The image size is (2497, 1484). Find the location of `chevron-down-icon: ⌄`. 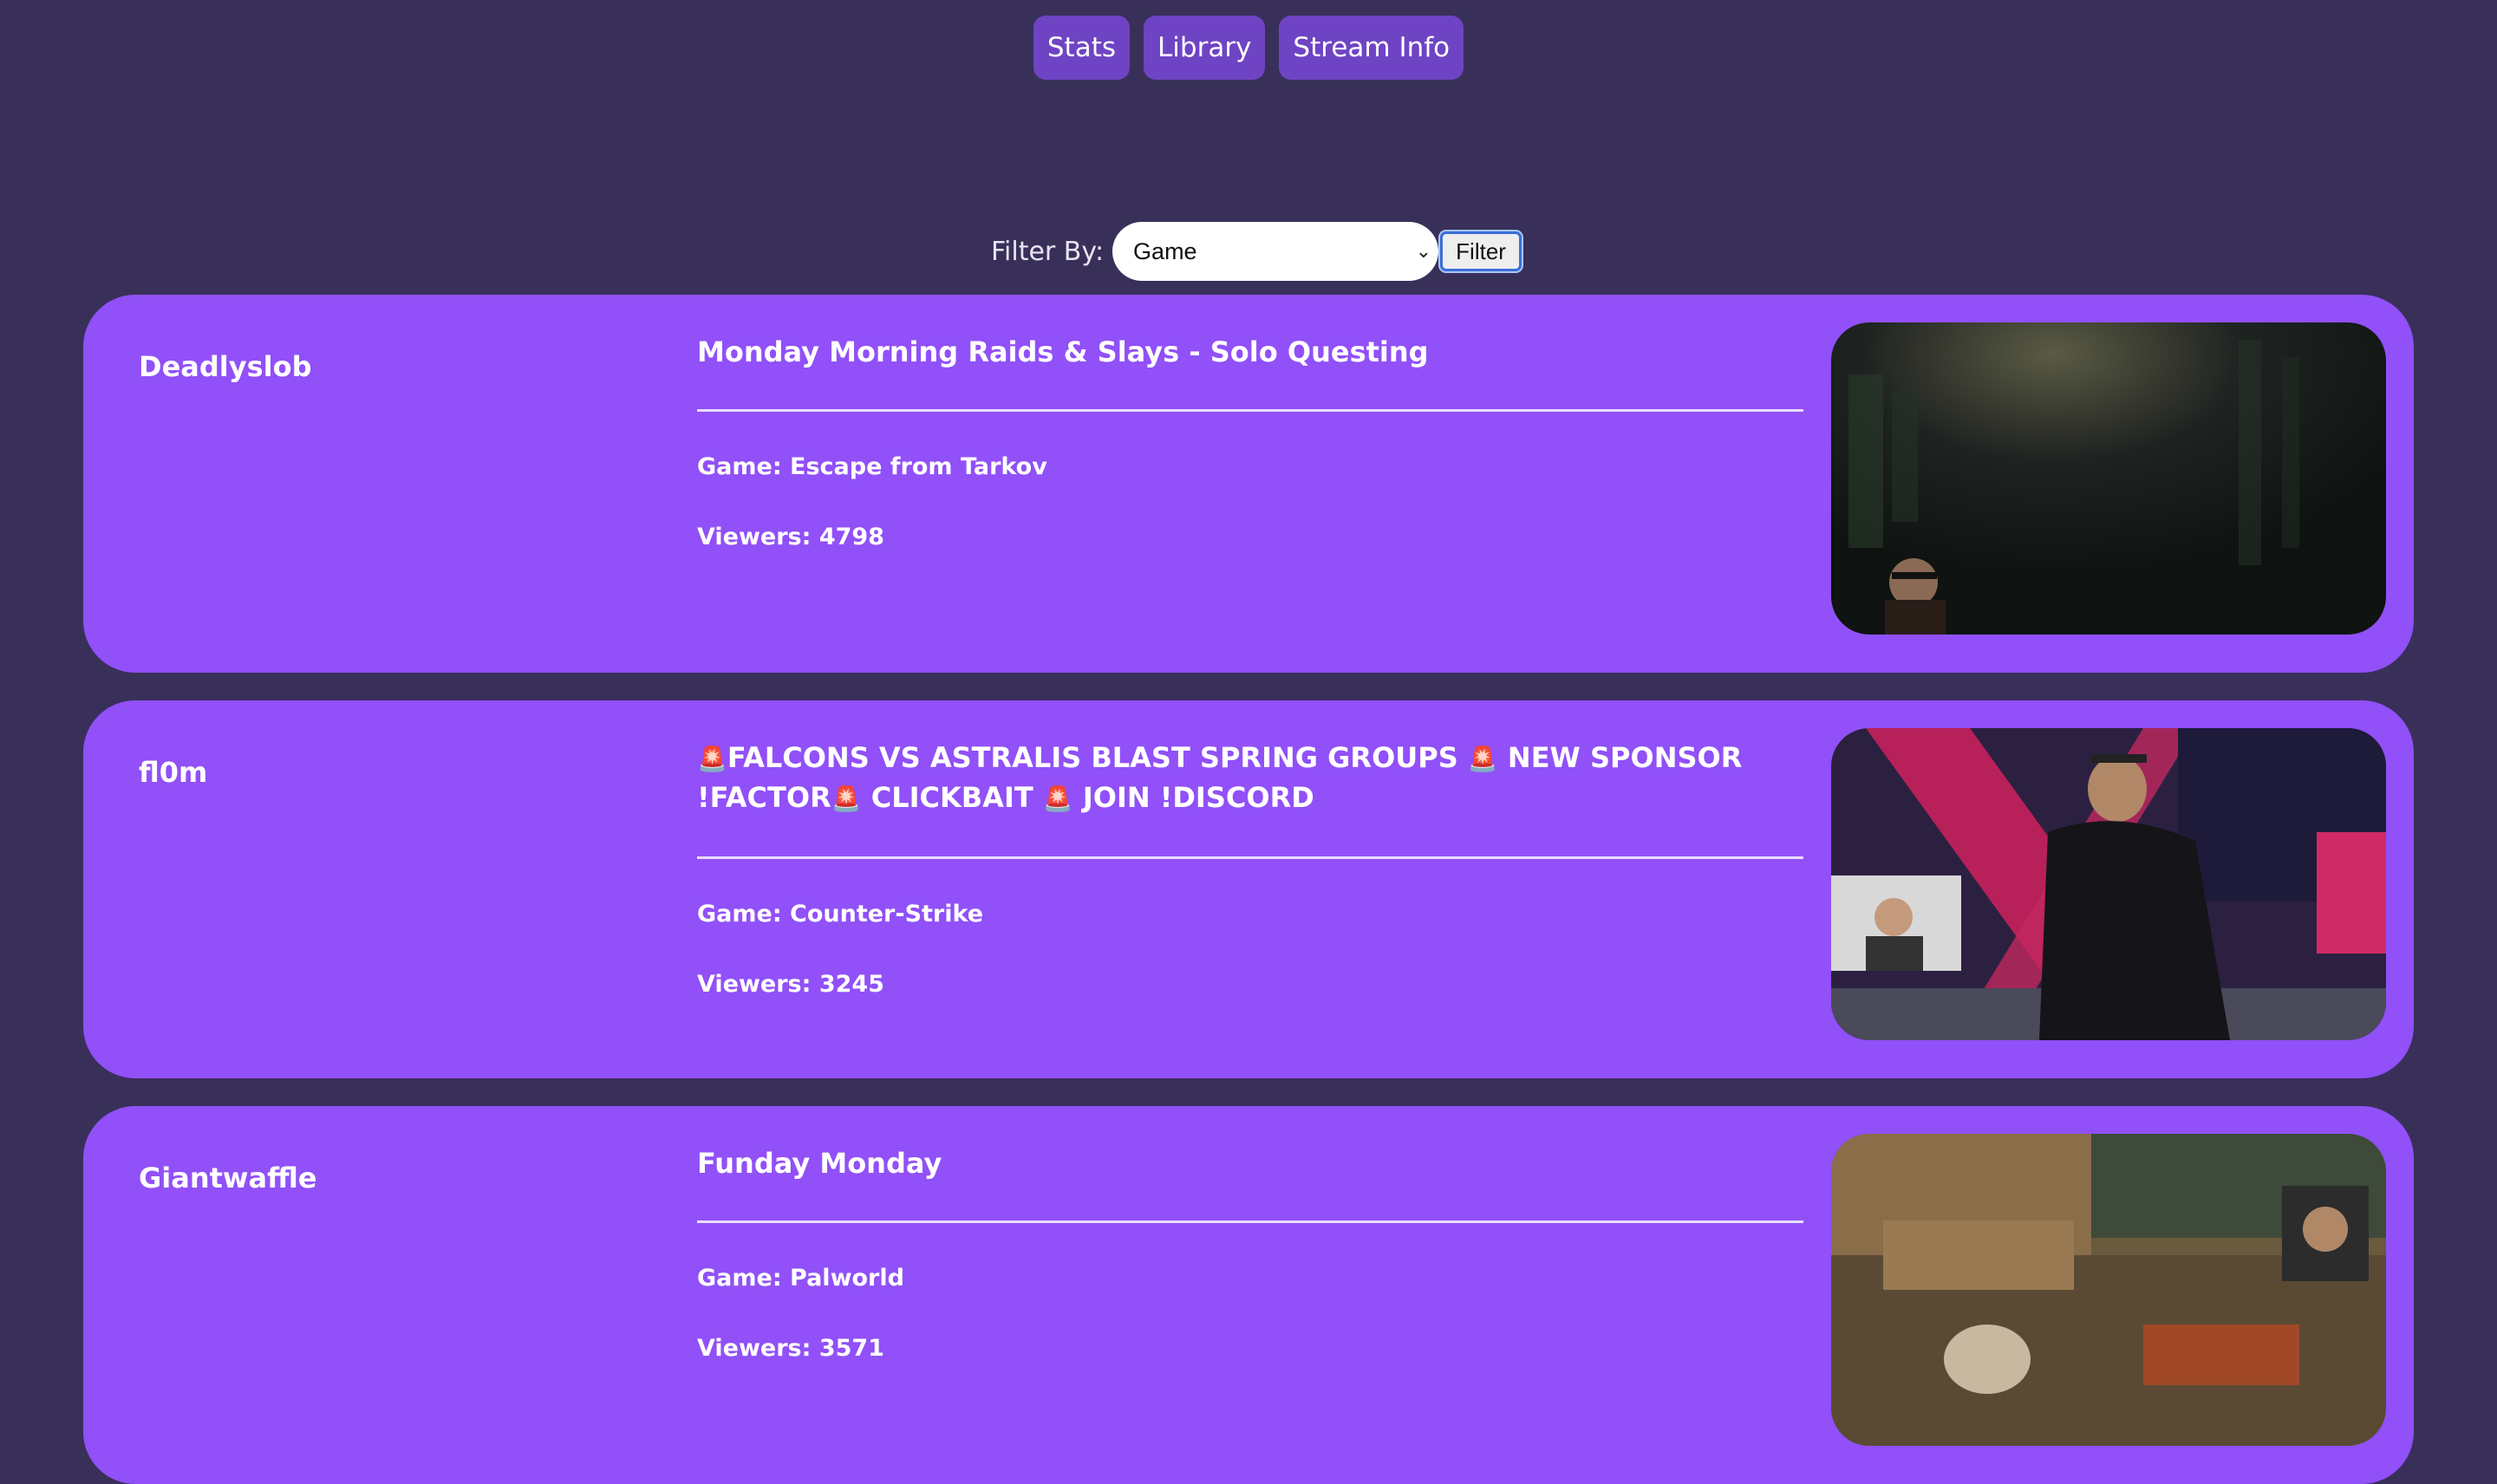

chevron-down-icon: ⌄ is located at coordinates (1423, 251).